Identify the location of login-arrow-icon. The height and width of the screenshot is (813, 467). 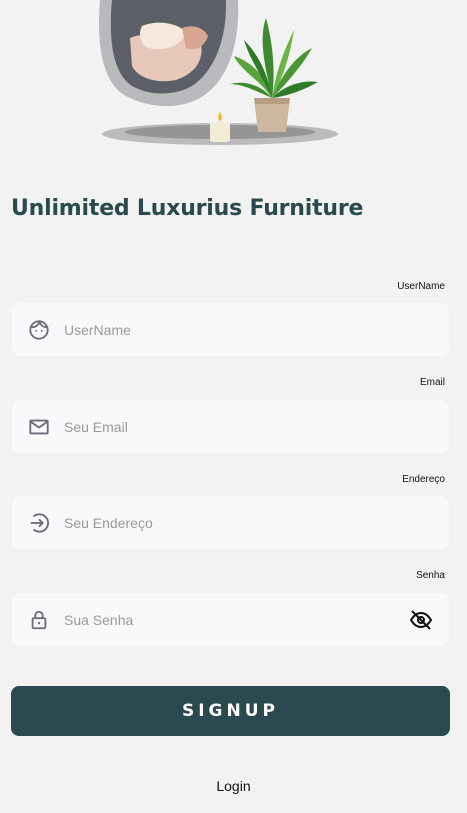
(39, 523).